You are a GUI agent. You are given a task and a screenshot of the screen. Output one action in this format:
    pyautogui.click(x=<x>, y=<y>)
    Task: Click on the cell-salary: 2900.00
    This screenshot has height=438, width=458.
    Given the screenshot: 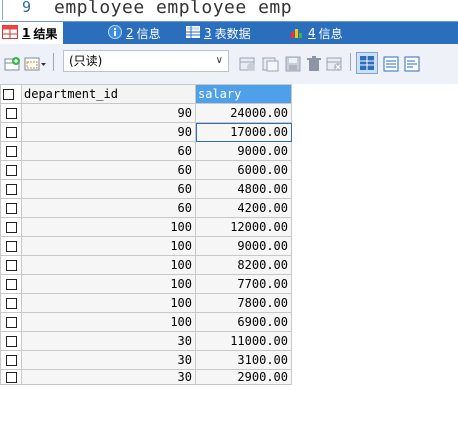 What is the action you would take?
    pyautogui.click(x=243, y=377)
    